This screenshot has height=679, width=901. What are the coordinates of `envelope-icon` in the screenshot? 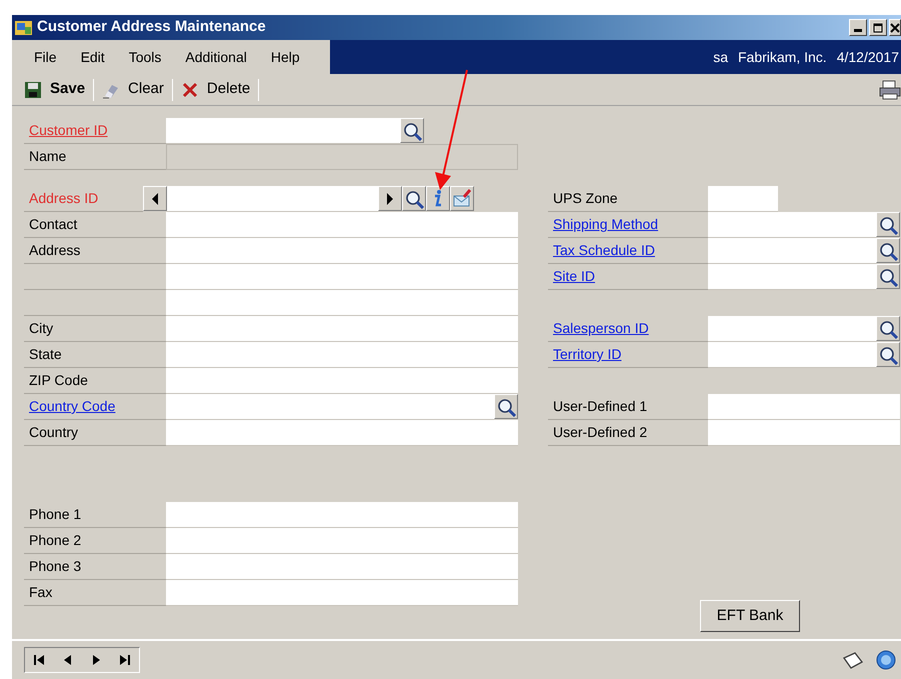 It's located at (462, 198).